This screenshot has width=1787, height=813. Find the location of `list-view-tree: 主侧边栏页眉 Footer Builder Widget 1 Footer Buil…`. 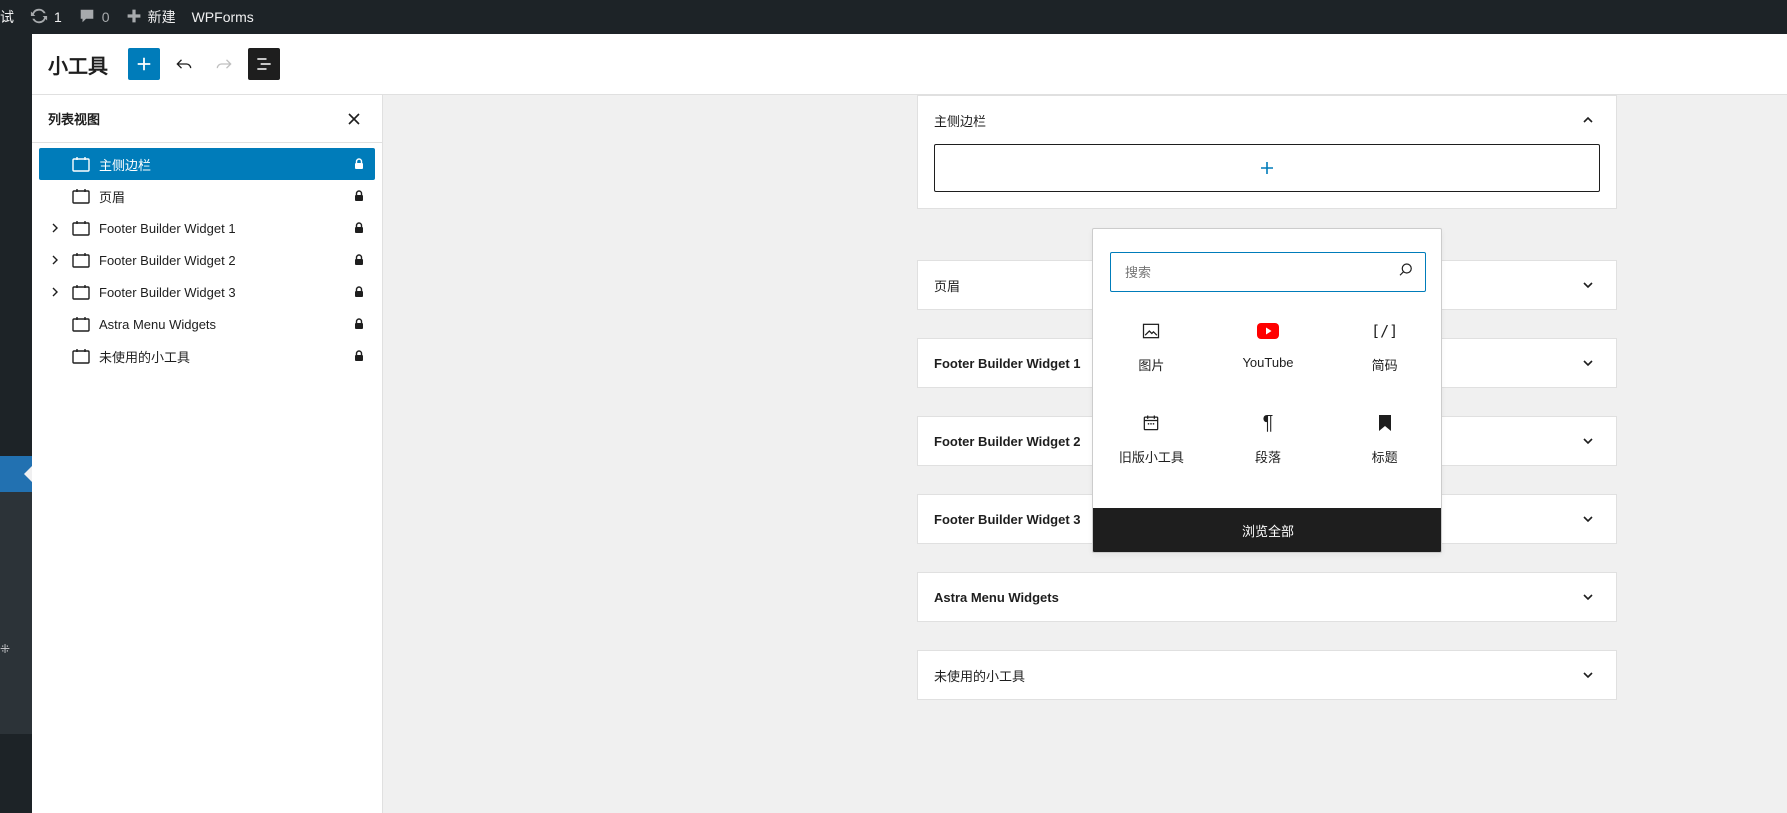

list-view-tree: 主侧边栏页眉 Footer Builder Widget 1 Footer Buil… is located at coordinates (207, 260).